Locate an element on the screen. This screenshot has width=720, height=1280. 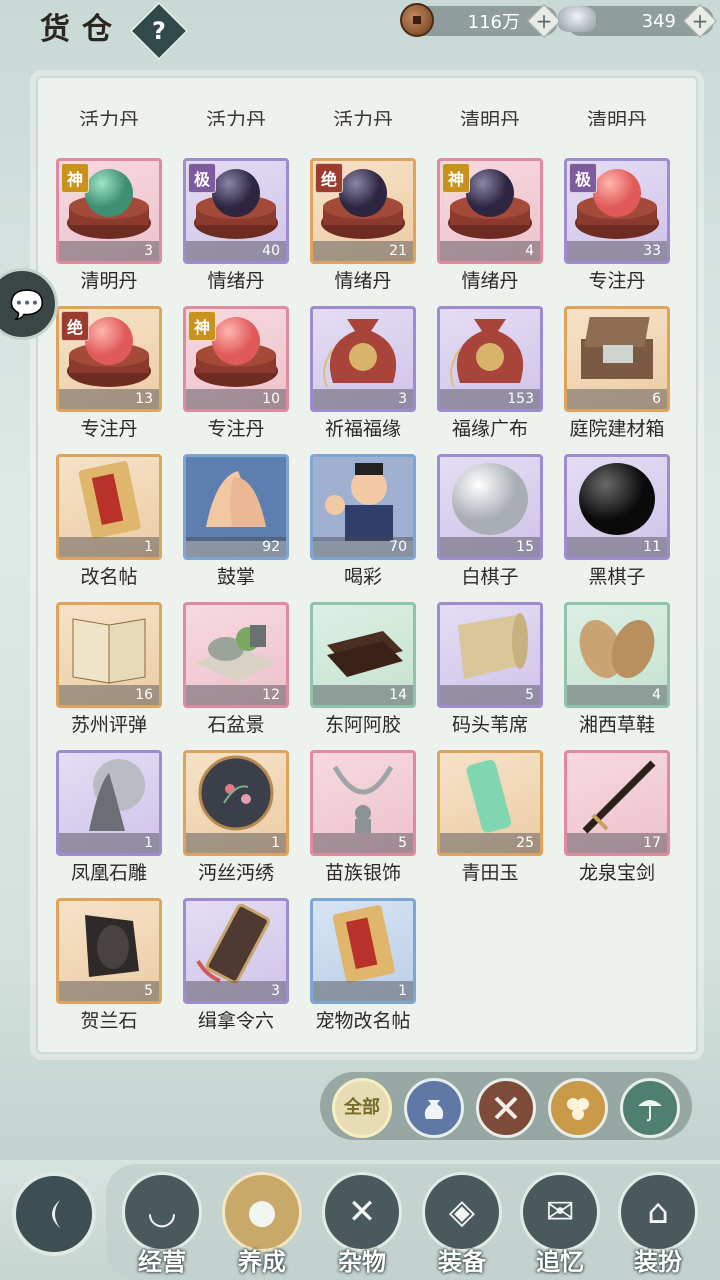
nav-item-letter: ✉ 追忆 is located at coordinates (560, 1226).